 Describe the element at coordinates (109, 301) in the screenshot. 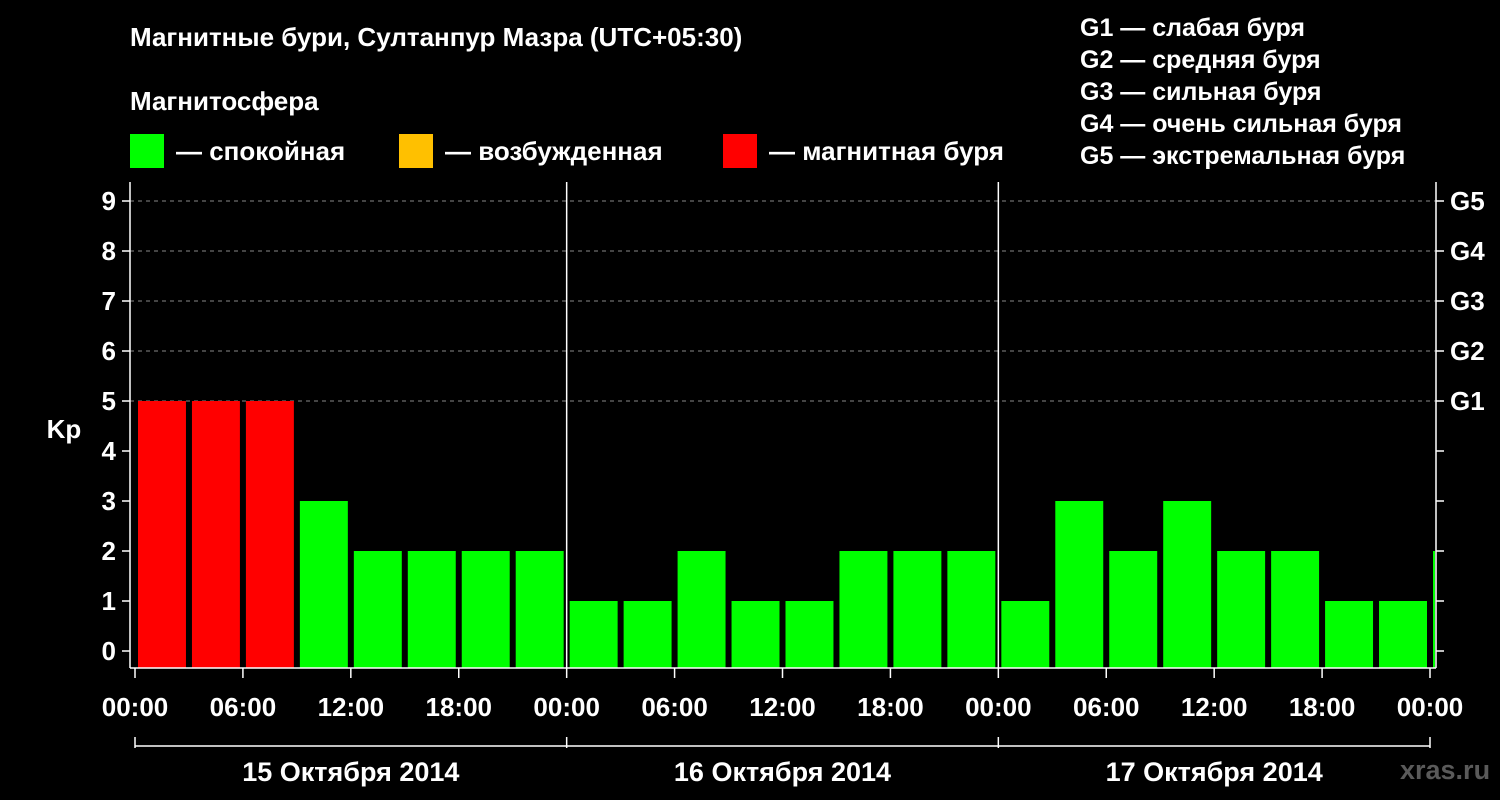

I see `y-tick-label: 7` at that location.